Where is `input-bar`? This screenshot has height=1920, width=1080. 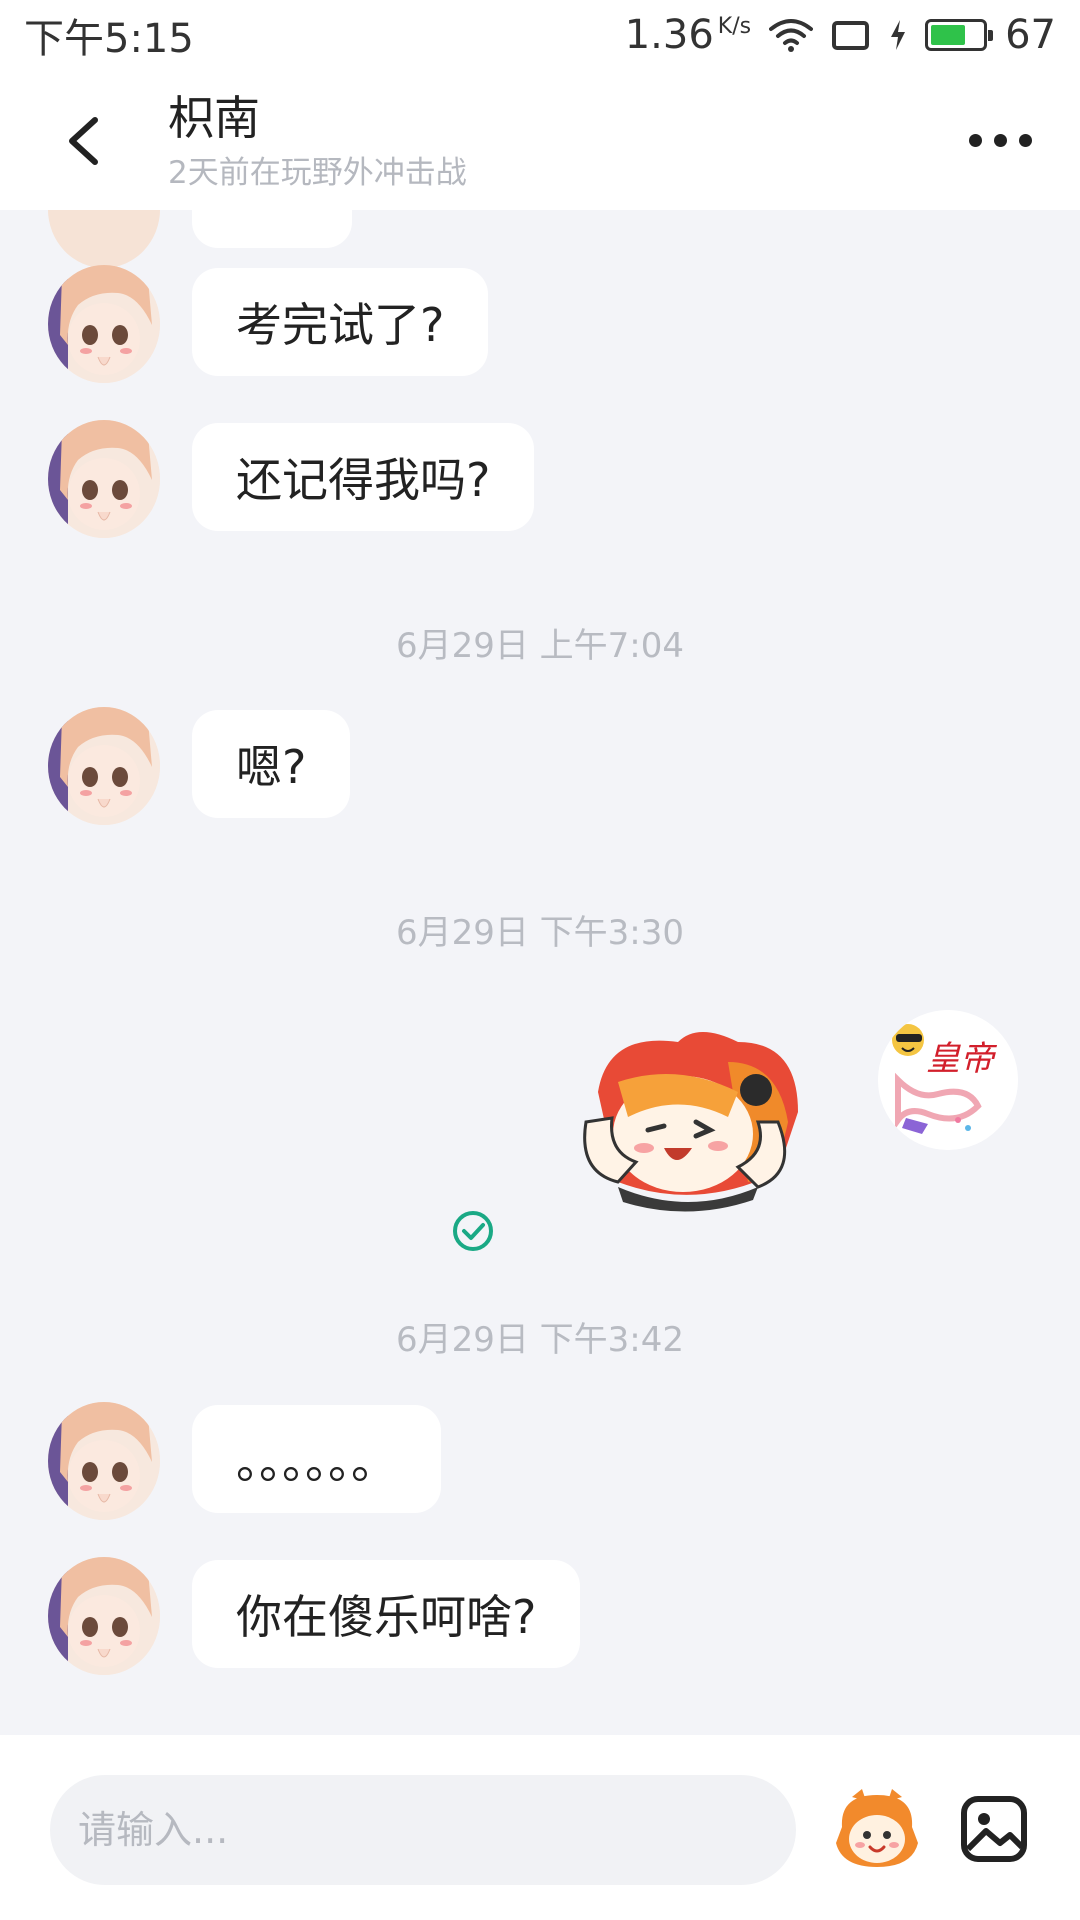 input-bar is located at coordinates (540, 1827).